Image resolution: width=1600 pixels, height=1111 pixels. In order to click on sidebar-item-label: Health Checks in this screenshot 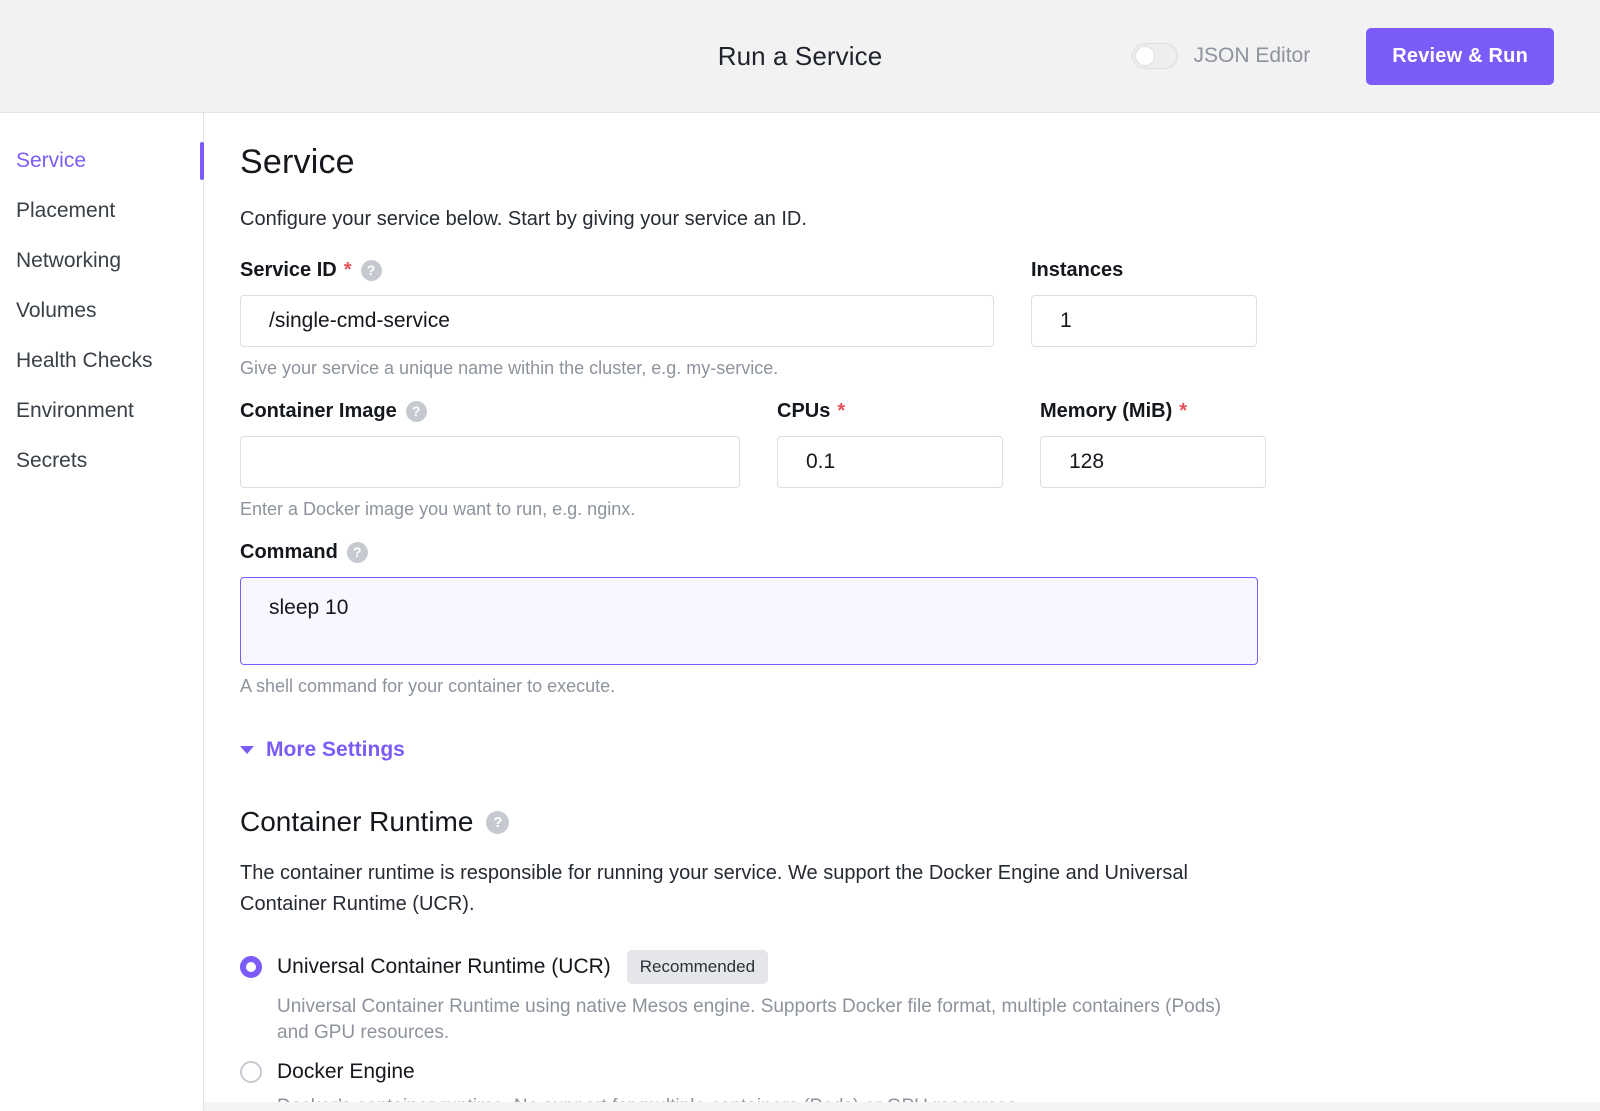, I will do `click(84, 360)`.